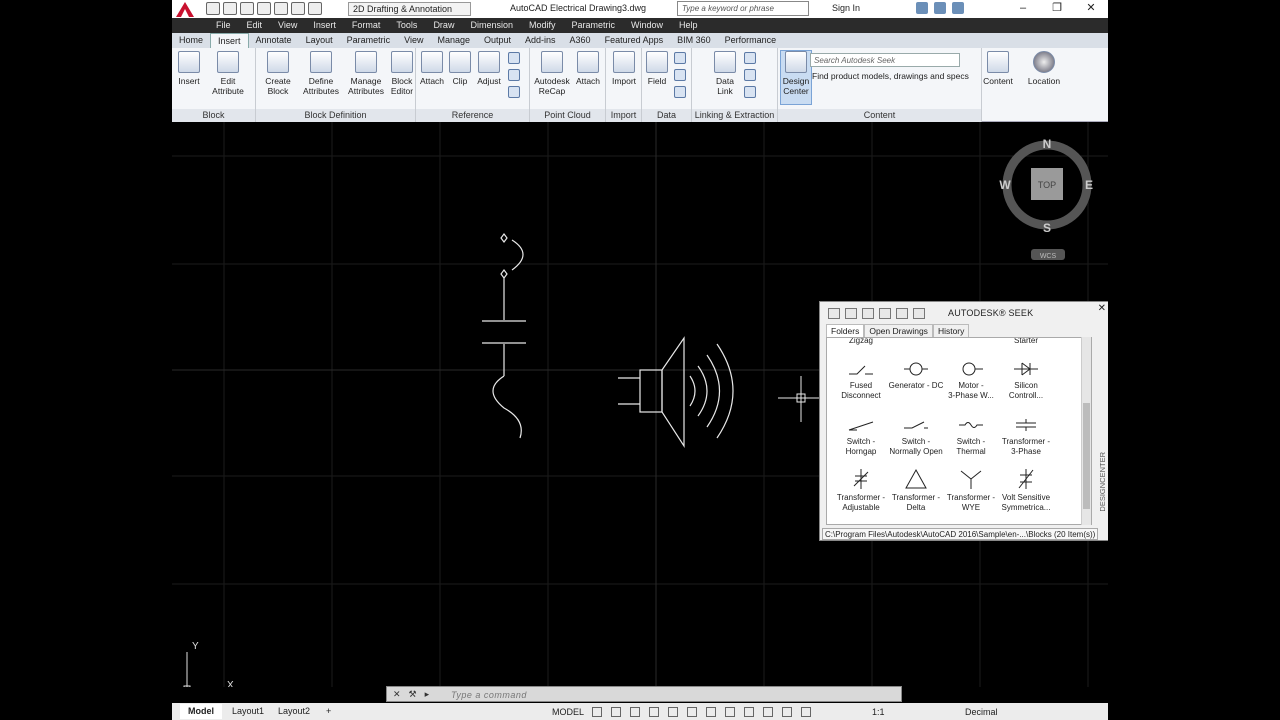  I want to click on hyperlink-icon, so click(680, 92).